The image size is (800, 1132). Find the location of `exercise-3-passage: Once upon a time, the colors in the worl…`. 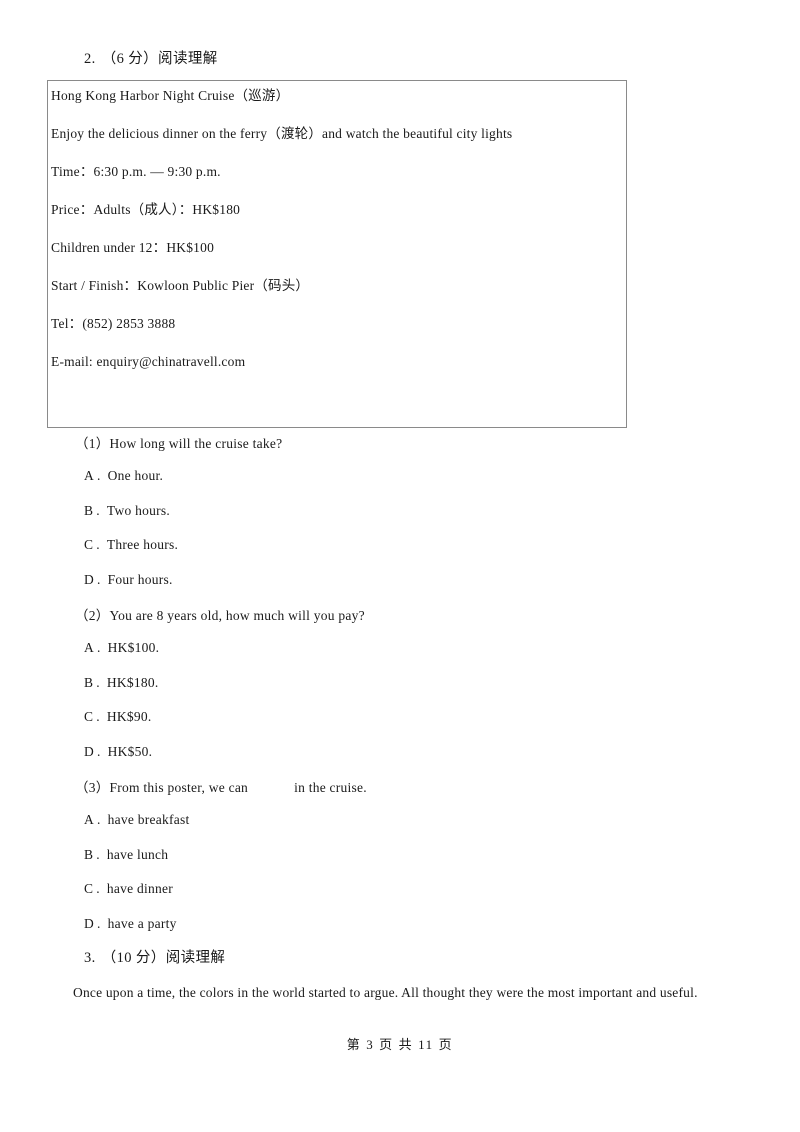

exercise-3-passage: Once upon a time, the colors in the worl… is located at coordinates (385, 992).